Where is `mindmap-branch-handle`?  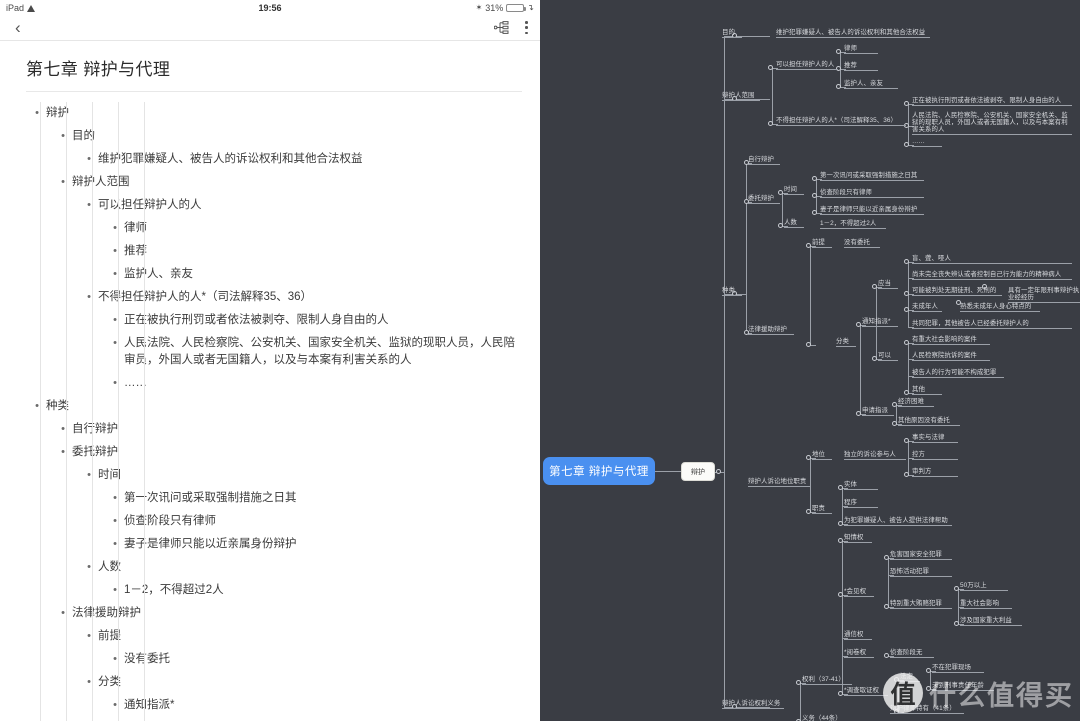 mindmap-branch-handle is located at coordinates (718, 471).